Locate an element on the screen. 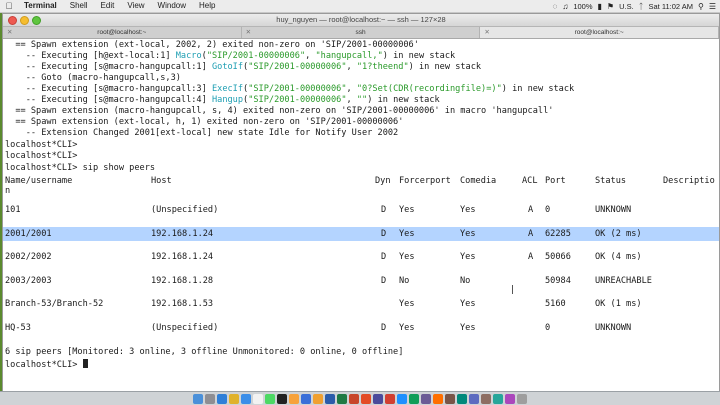 This screenshot has width=720, height=405. excel-icon is located at coordinates (342, 398).